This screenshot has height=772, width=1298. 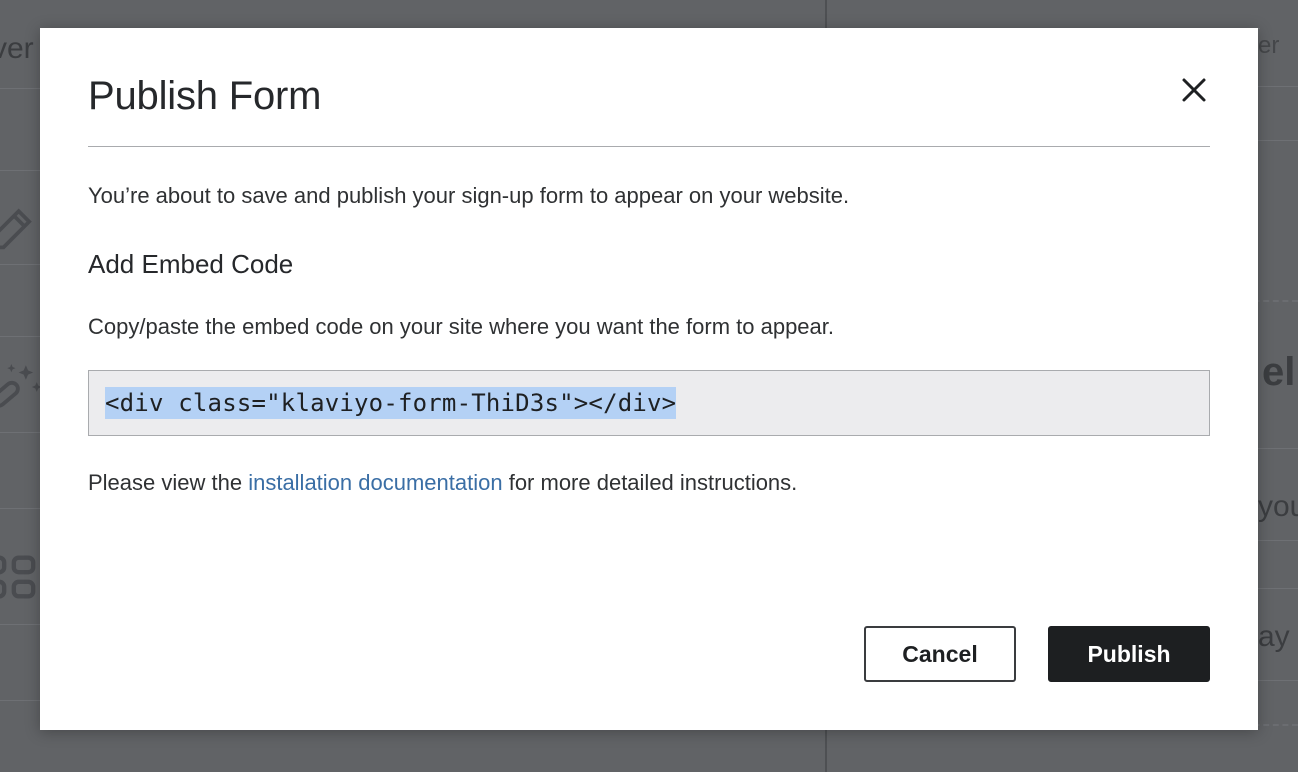 I want to click on cancel-button: Cancel, so click(x=940, y=654).